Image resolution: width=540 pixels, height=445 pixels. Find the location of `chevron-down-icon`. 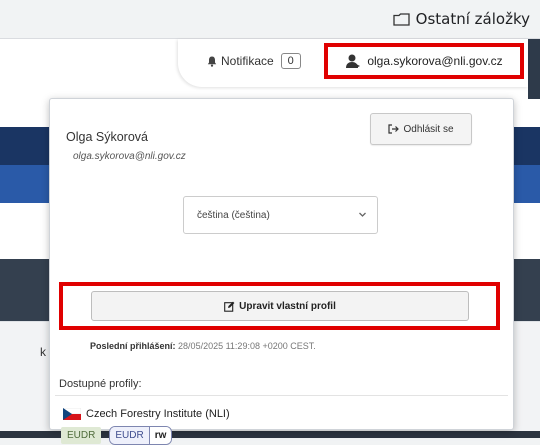

chevron-down-icon is located at coordinates (362, 214).